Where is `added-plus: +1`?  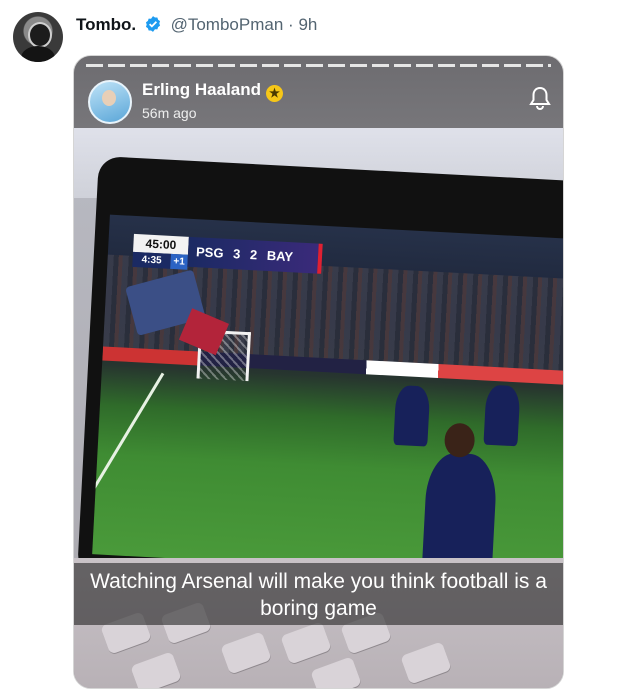
added-plus: +1 is located at coordinates (179, 261).